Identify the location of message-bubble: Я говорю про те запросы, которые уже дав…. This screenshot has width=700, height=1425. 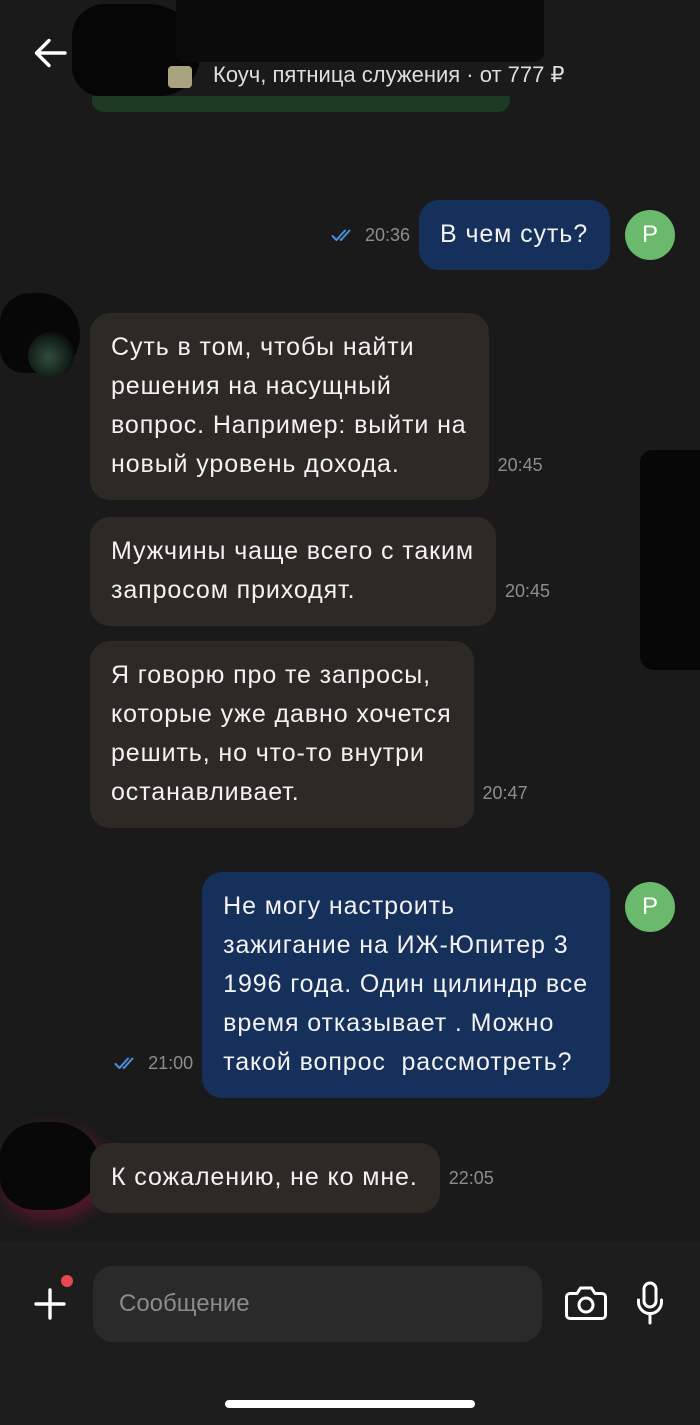
(282, 734).